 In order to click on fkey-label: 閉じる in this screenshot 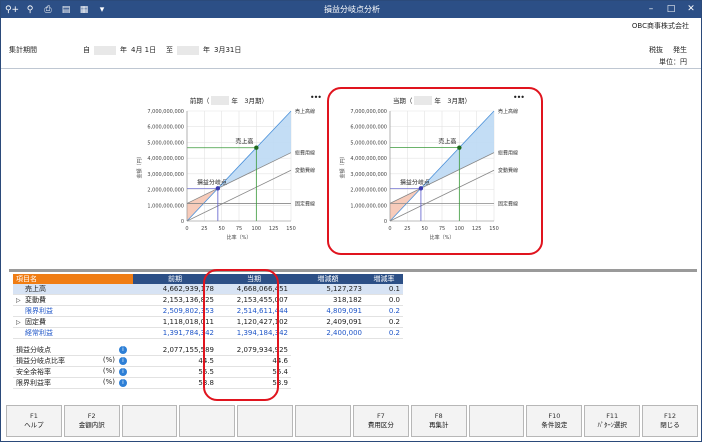, I will do `click(670, 425)`.